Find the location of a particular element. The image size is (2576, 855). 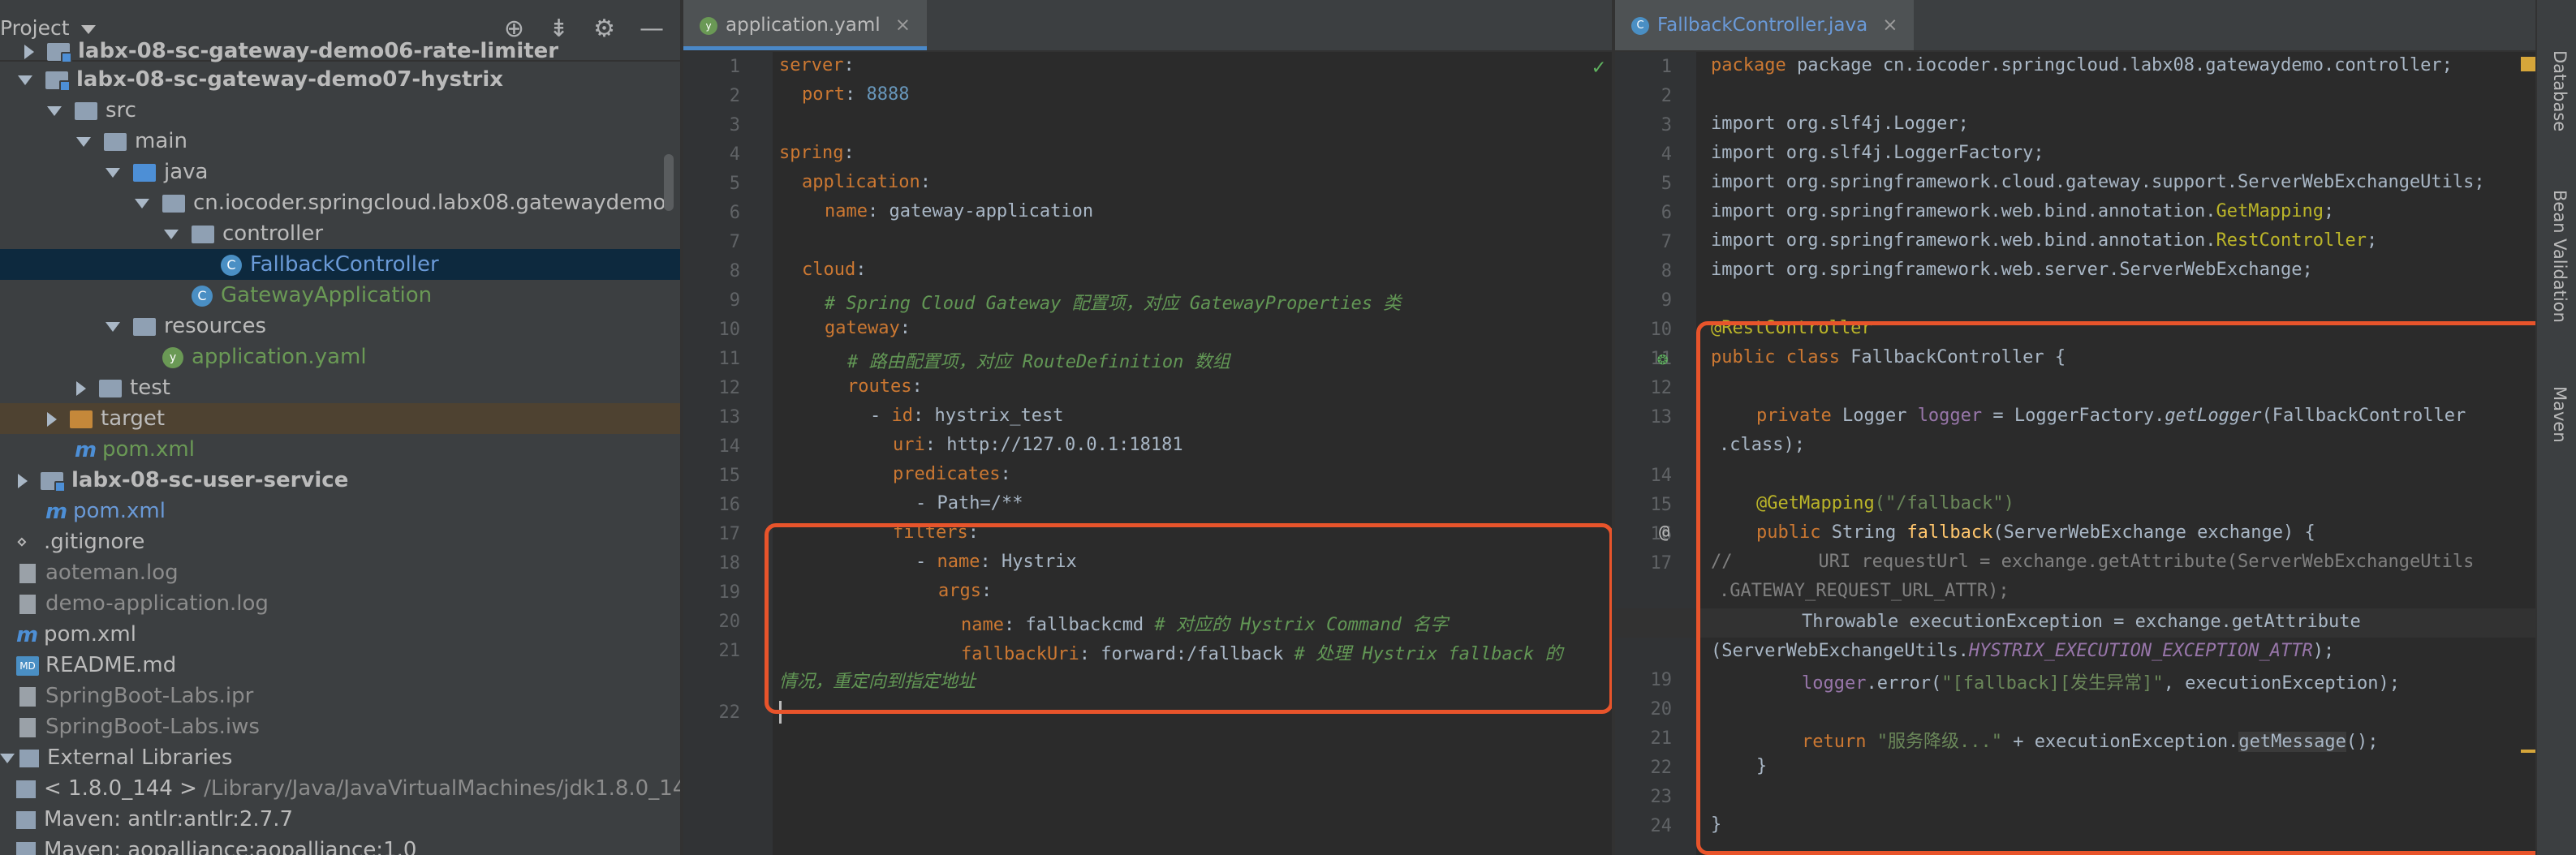

yaml-line-1: server: is located at coordinates (817, 65).